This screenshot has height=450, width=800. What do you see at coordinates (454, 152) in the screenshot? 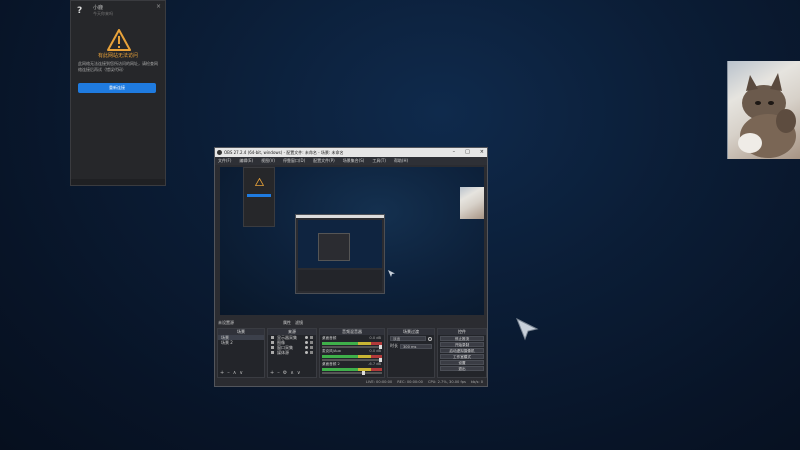
I see `minimize-button: –` at bounding box center [454, 152].